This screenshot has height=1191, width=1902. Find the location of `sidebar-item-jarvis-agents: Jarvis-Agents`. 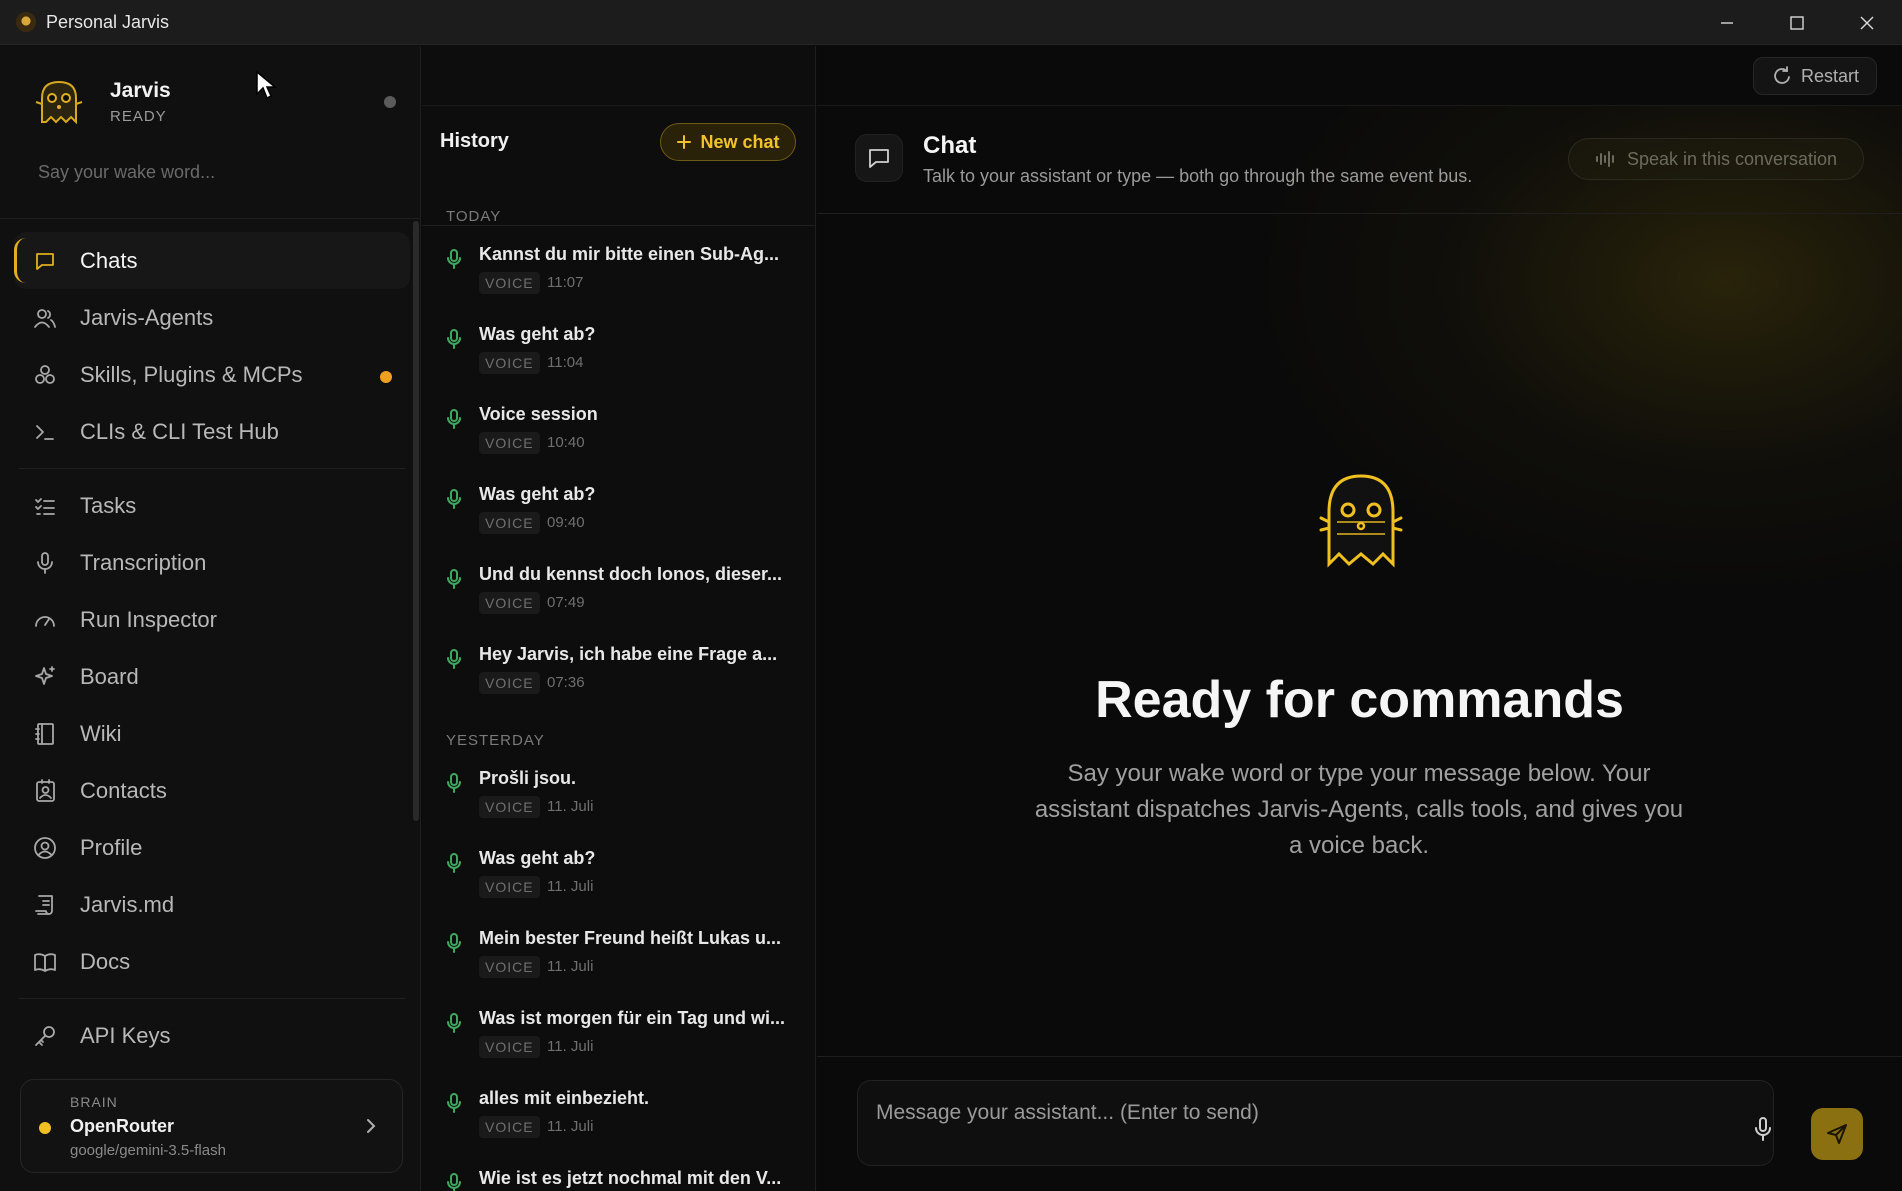

sidebar-item-jarvis-agents: Jarvis-Agents is located at coordinates (212, 317).